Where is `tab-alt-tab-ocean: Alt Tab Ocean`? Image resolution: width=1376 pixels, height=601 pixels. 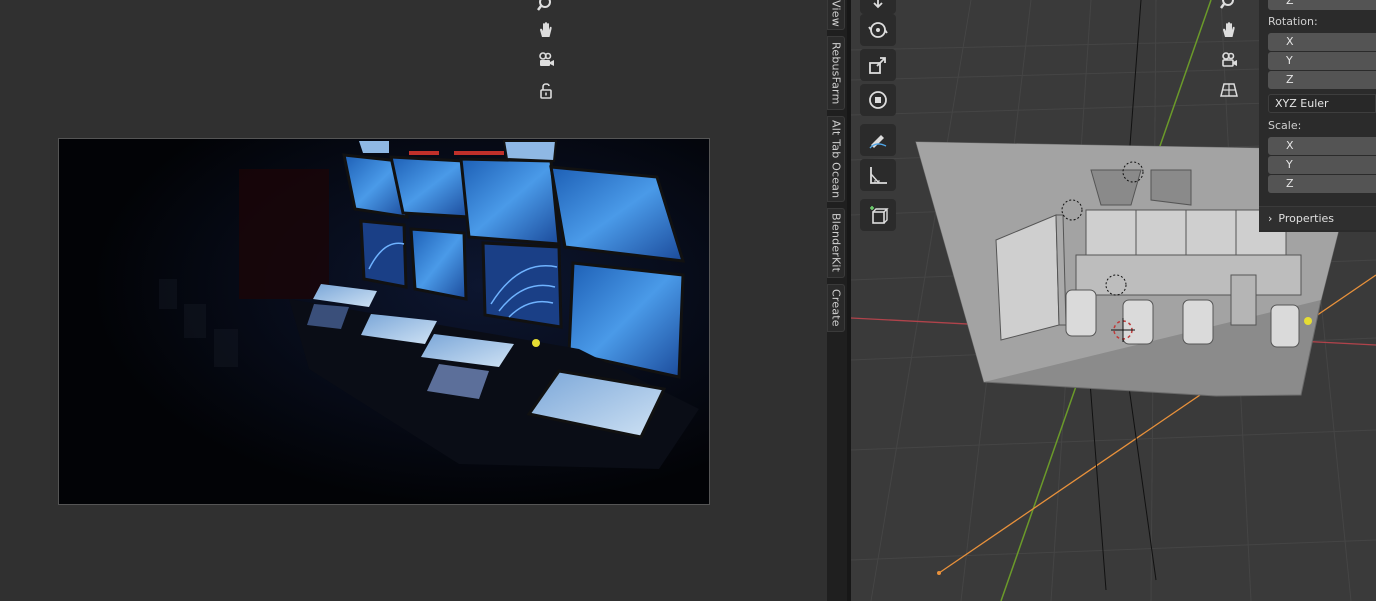 tab-alt-tab-ocean: Alt Tab Ocean is located at coordinates (836, 159).